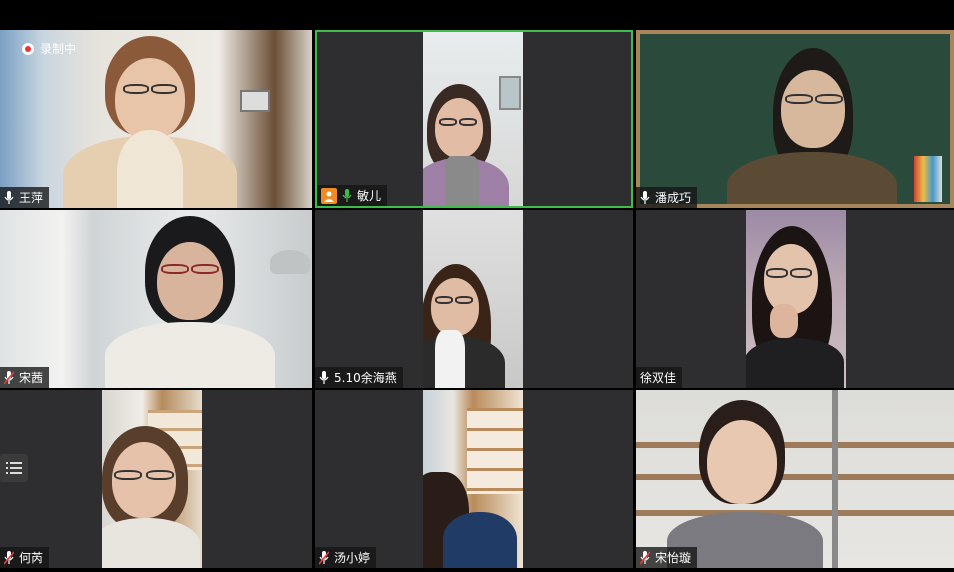 This screenshot has width=954, height=572. I want to click on list-icon, so click(14, 468).